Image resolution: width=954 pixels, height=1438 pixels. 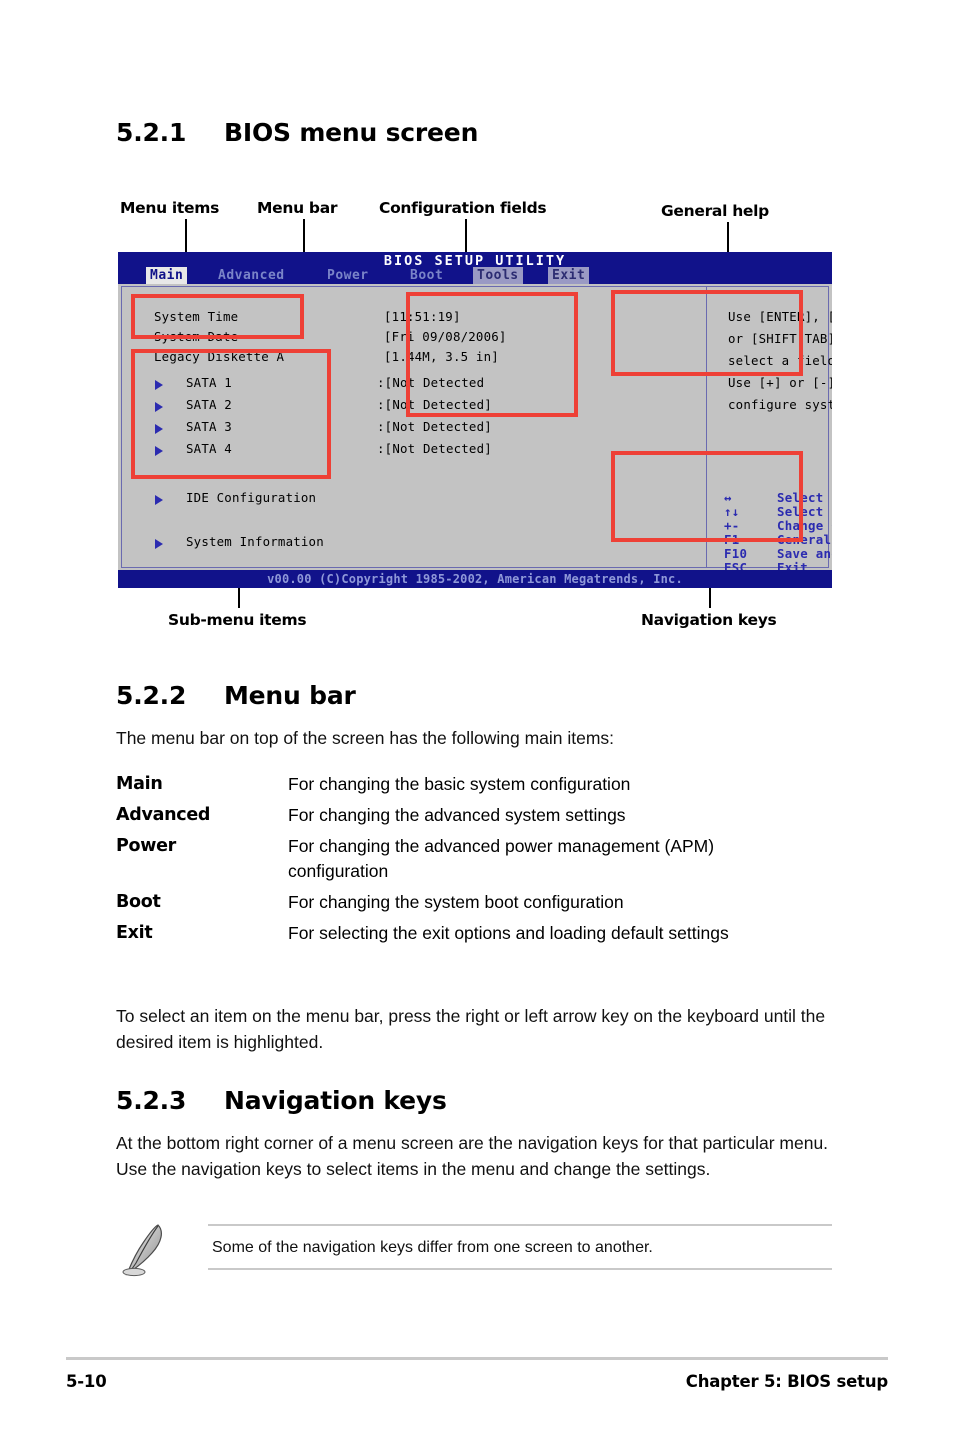 What do you see at coordinates (297, 208) in the screenshot?
I see `callout-menu-bar: Menu bar` at bounding box center [297, 208].